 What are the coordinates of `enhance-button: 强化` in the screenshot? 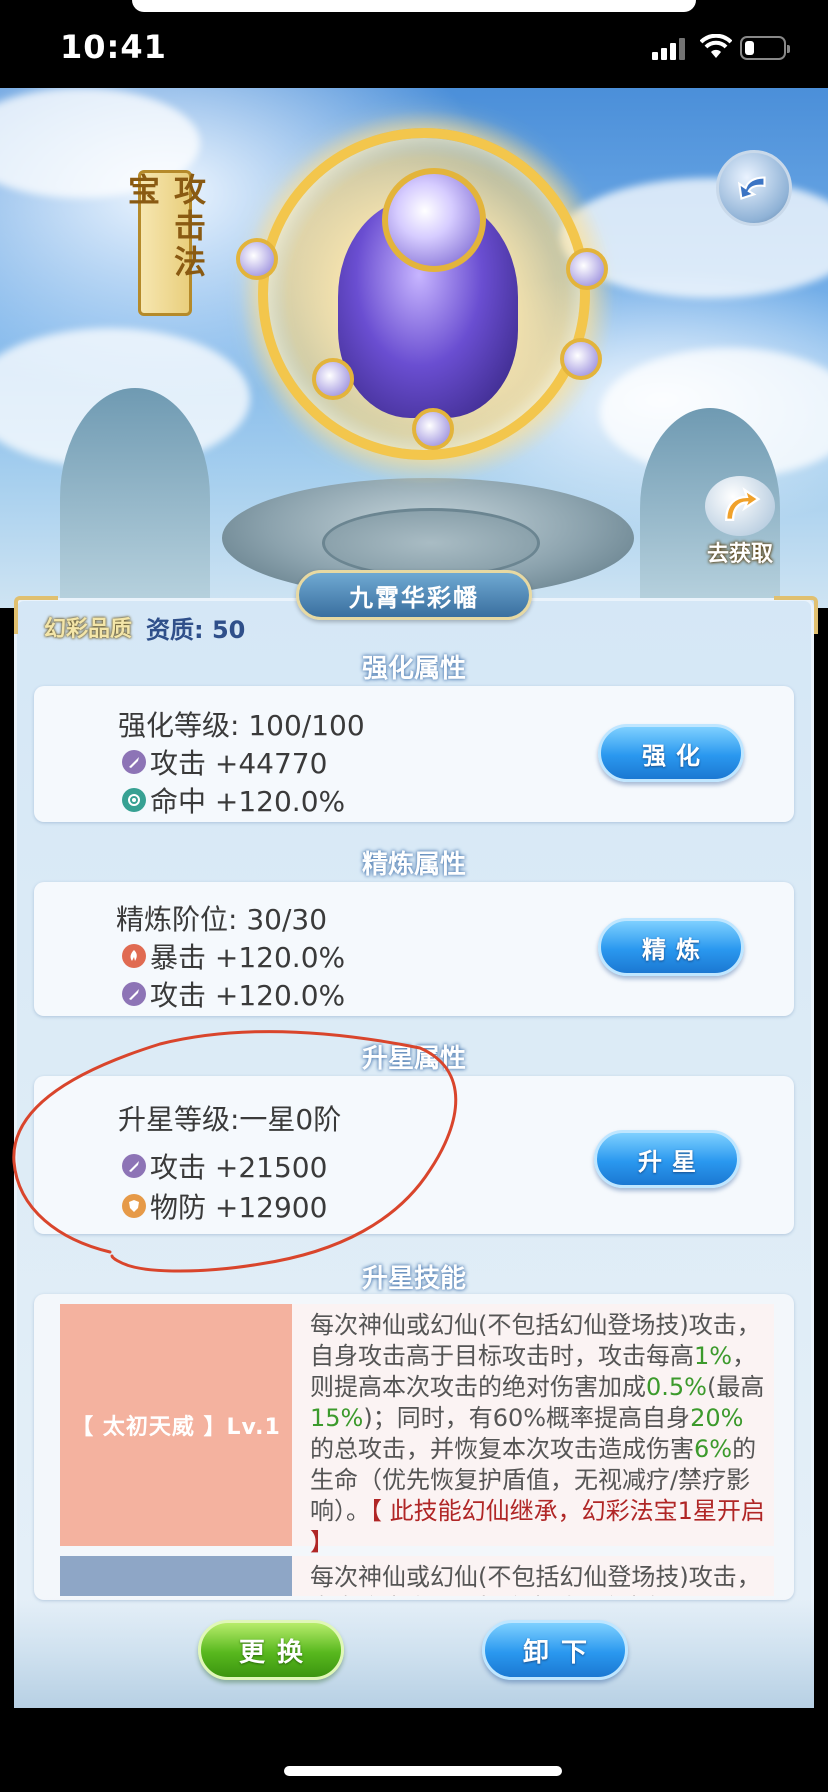 It's located at (671, 753).